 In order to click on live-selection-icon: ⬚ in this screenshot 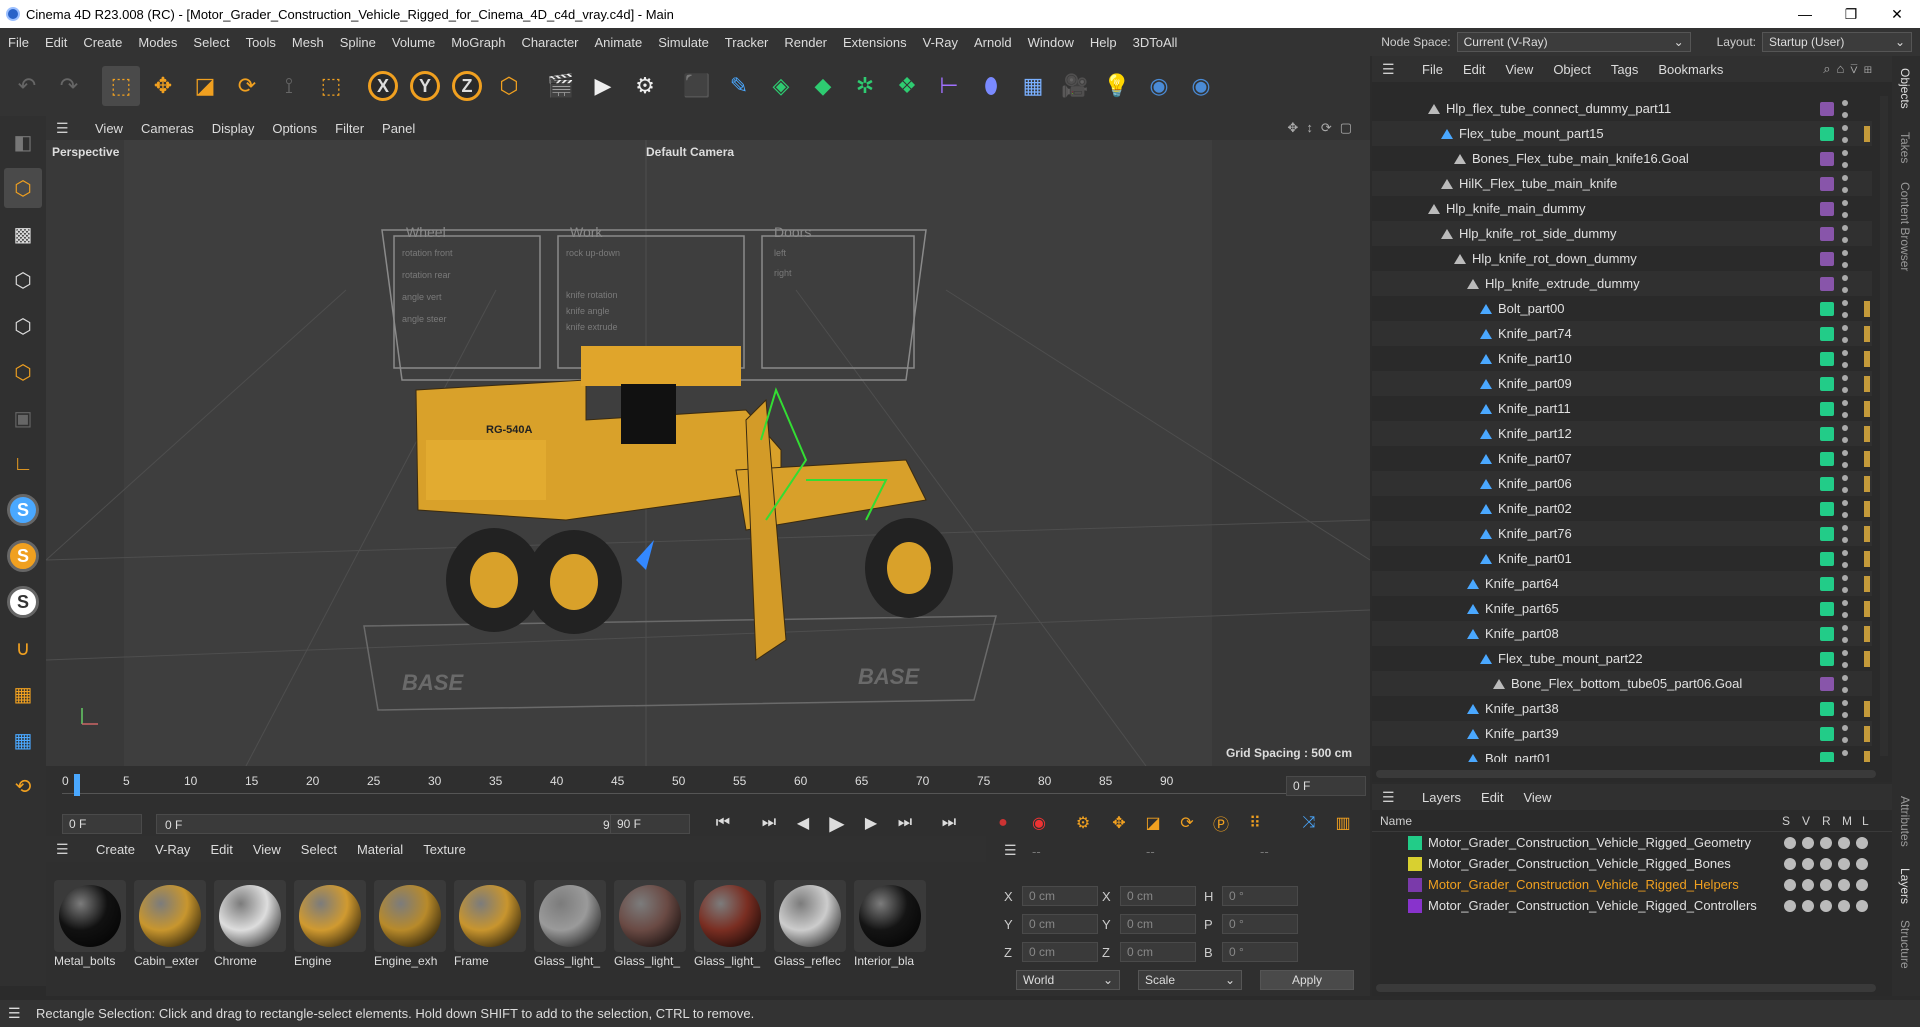, I will do `click(331, 86)`.